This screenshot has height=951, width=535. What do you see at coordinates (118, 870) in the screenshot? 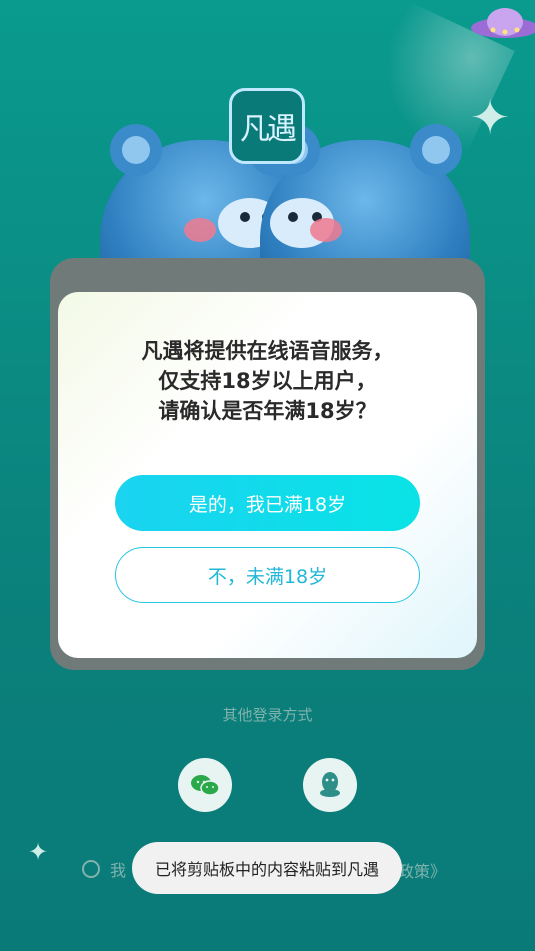
I see `agreement-prefix: 我` at bounding box center [118, 870].